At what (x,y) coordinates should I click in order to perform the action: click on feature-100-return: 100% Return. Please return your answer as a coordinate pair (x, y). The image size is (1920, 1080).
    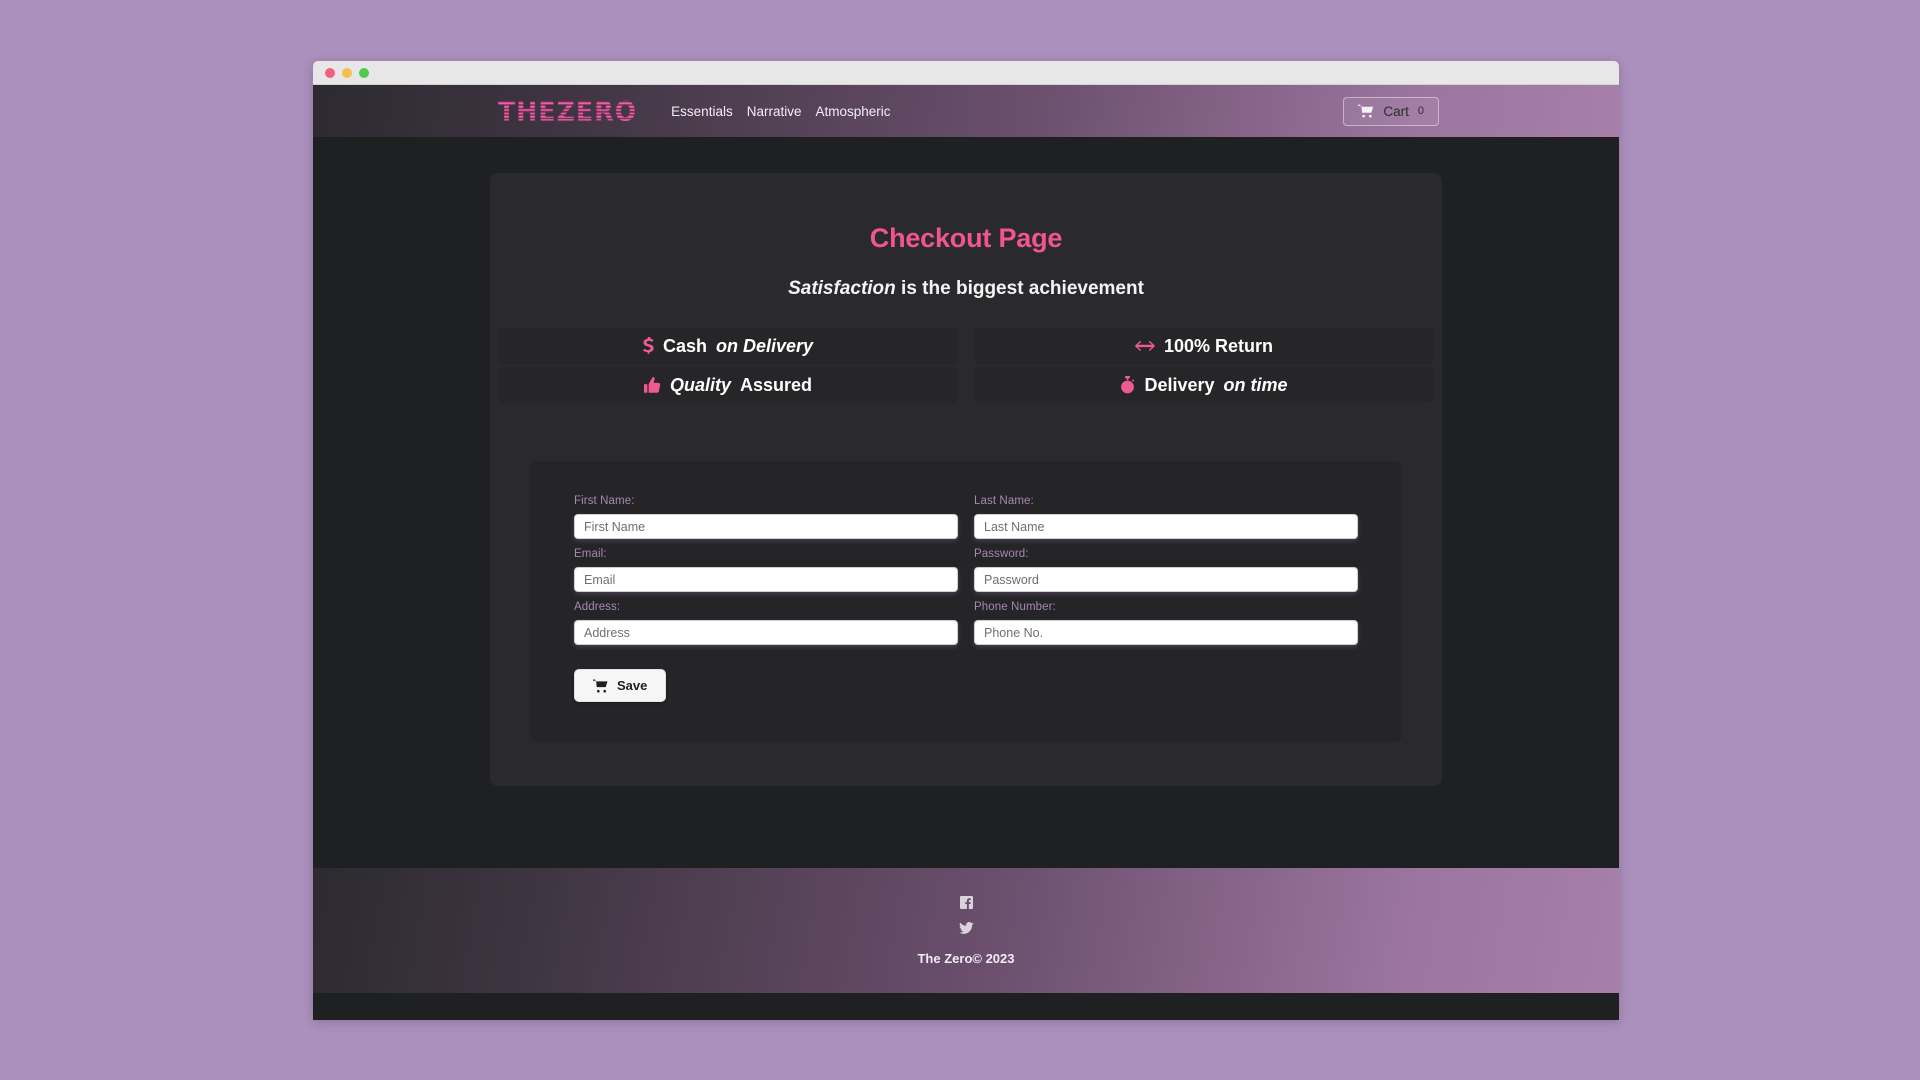
    Looking at the image, I should click on (1204, 346).